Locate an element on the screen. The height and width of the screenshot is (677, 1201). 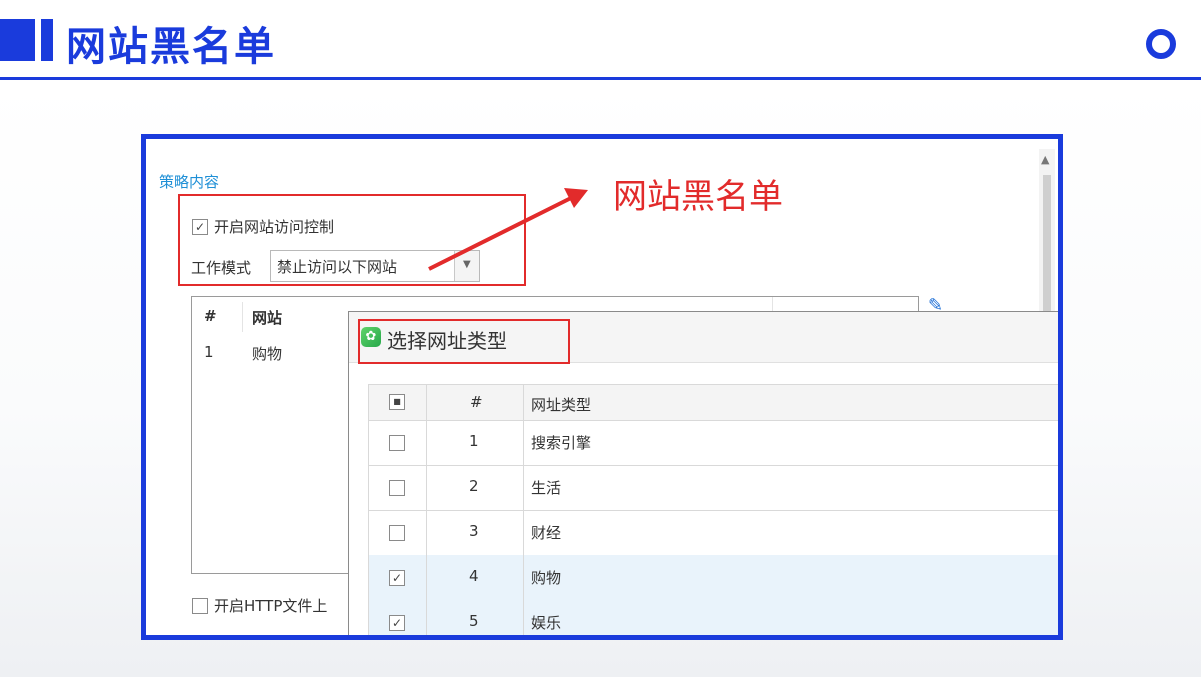
row-num-cell: 3 is located at coordinates (475, 532).